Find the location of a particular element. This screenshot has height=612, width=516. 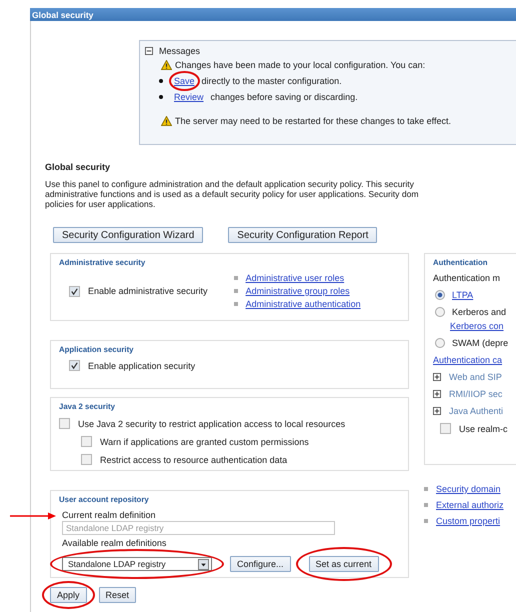

radio-label: Kerberos and is located at coordinates (479, 312).